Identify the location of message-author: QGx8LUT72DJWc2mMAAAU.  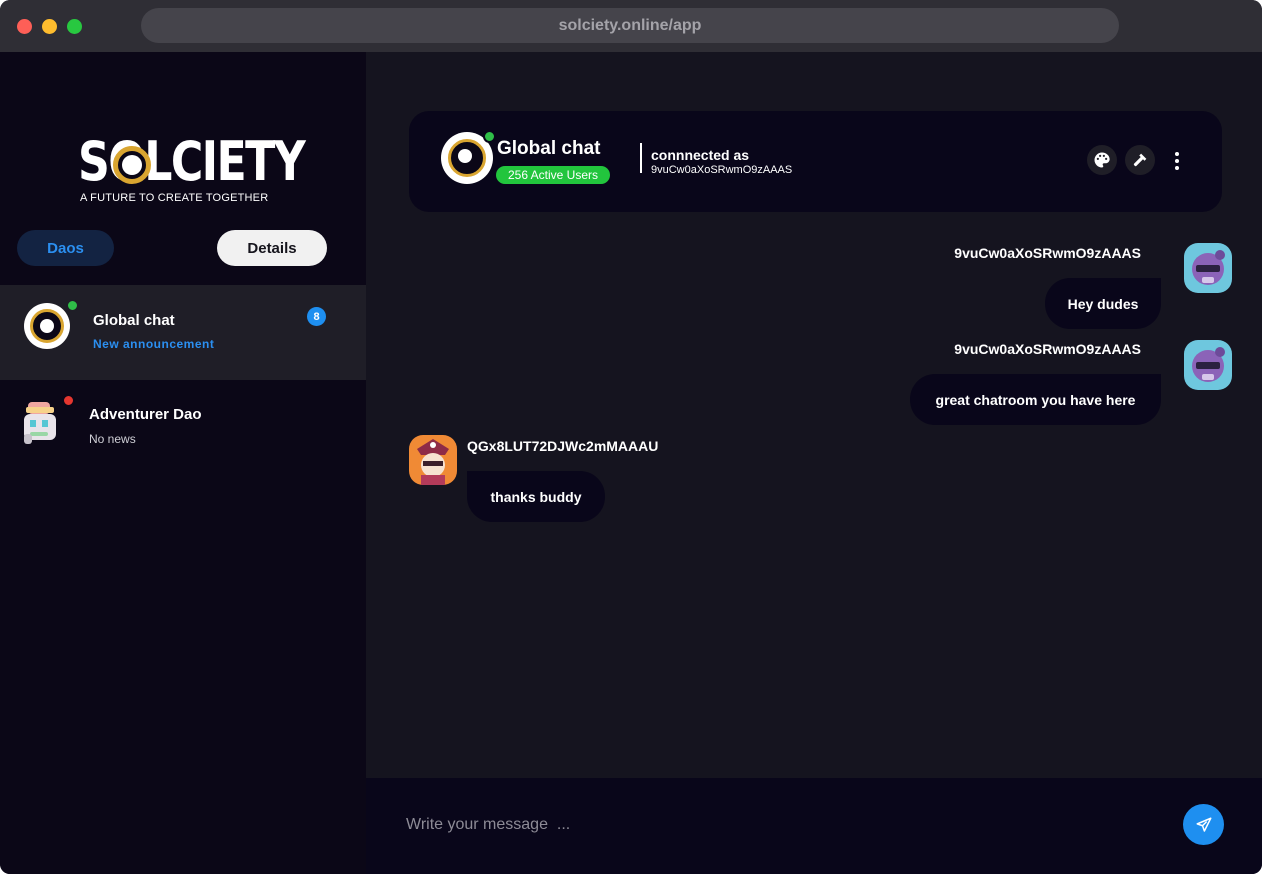
(563, 446).